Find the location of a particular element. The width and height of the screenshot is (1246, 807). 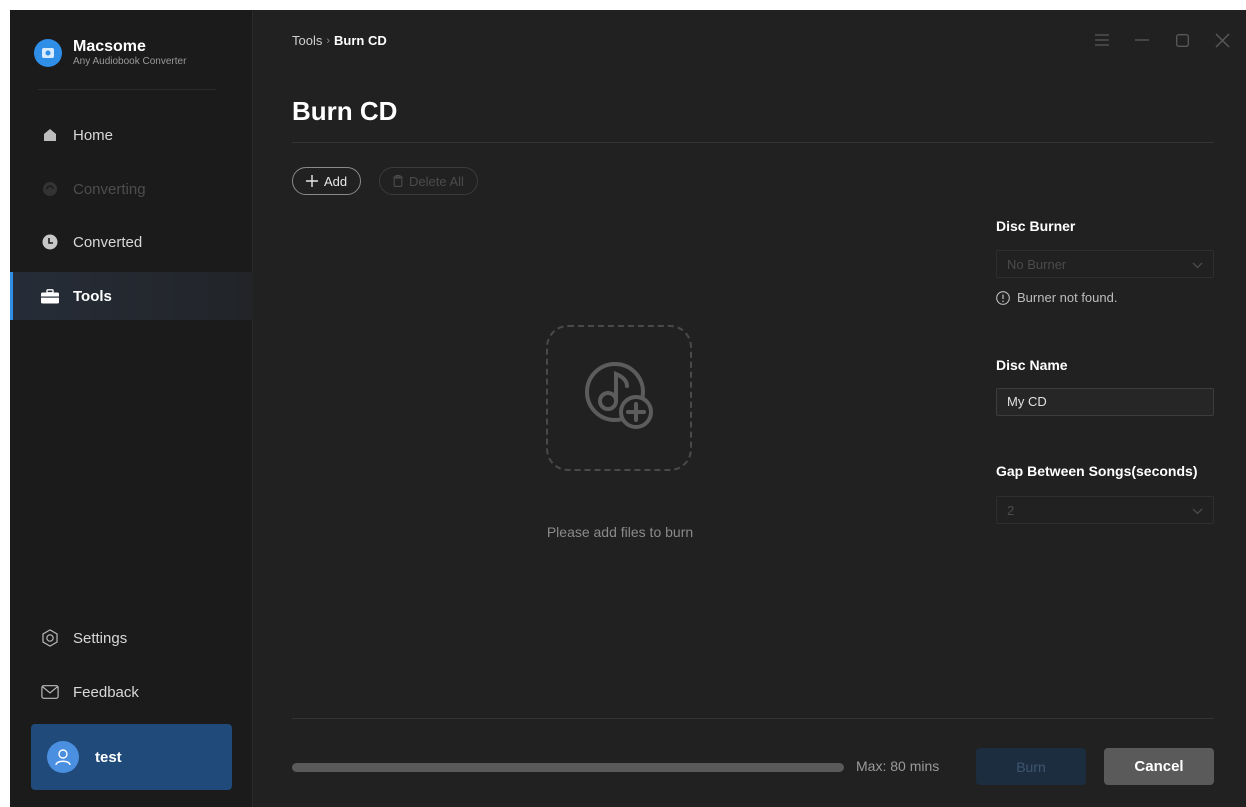

sidebar-item-tools: Tools is located at coordinates (131, 296).